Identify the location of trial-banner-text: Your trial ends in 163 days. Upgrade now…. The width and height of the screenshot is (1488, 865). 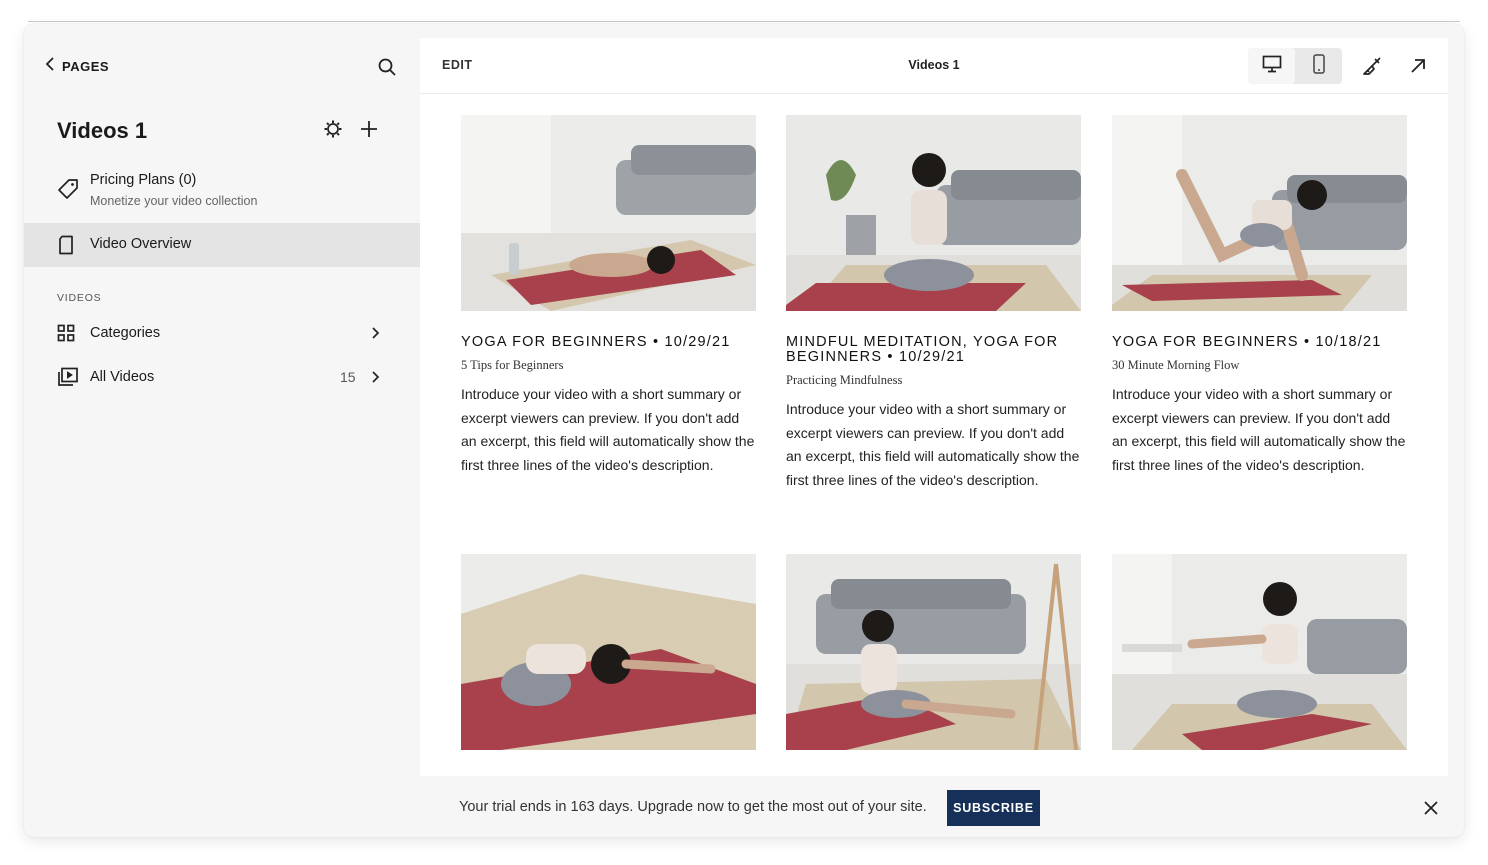
(693, 807).